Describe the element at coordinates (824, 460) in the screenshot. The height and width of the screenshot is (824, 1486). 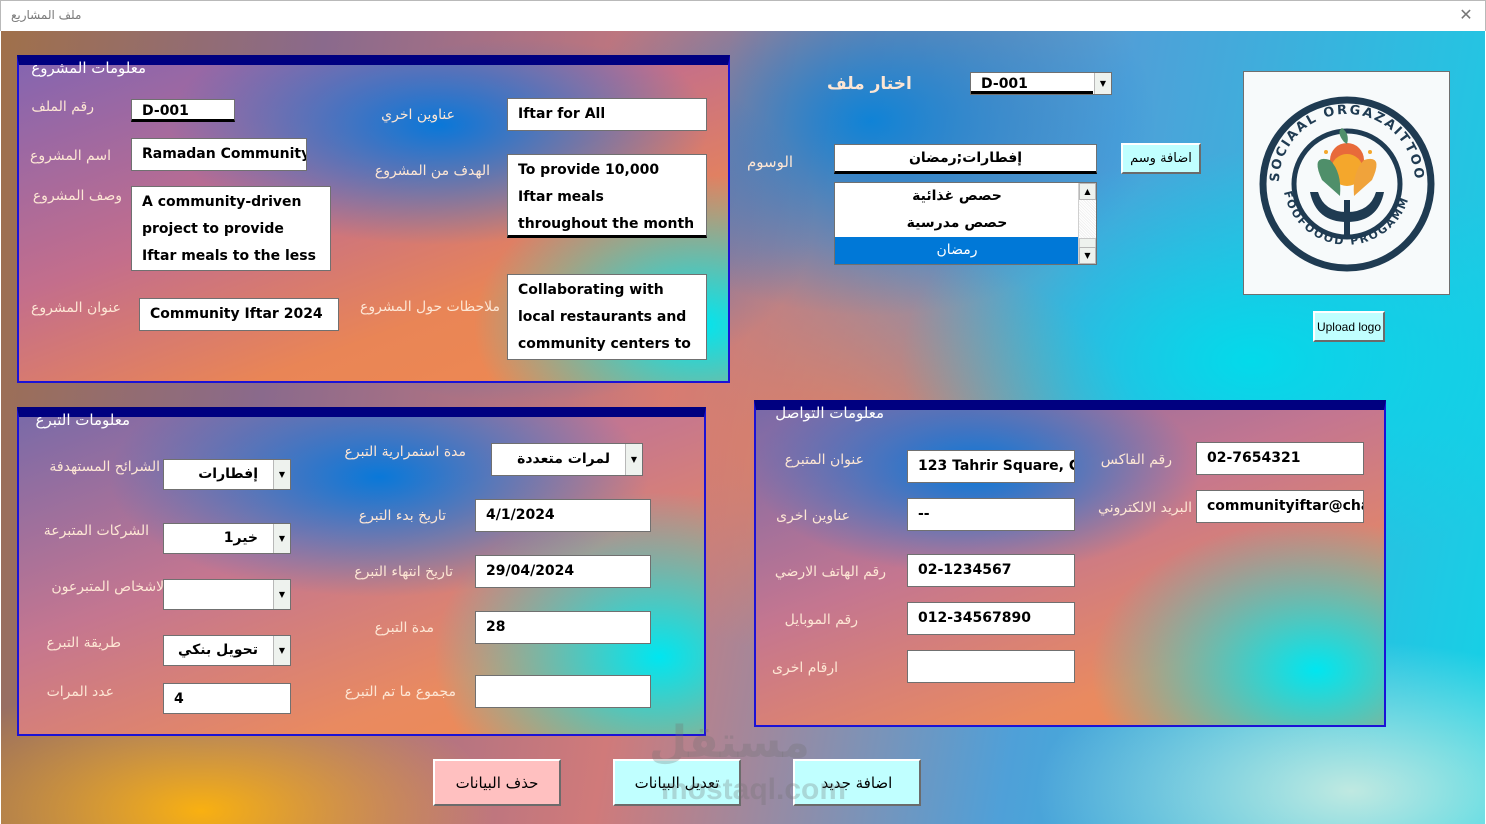
I see `donor-address-label: عنوان المتبرع` at that location.